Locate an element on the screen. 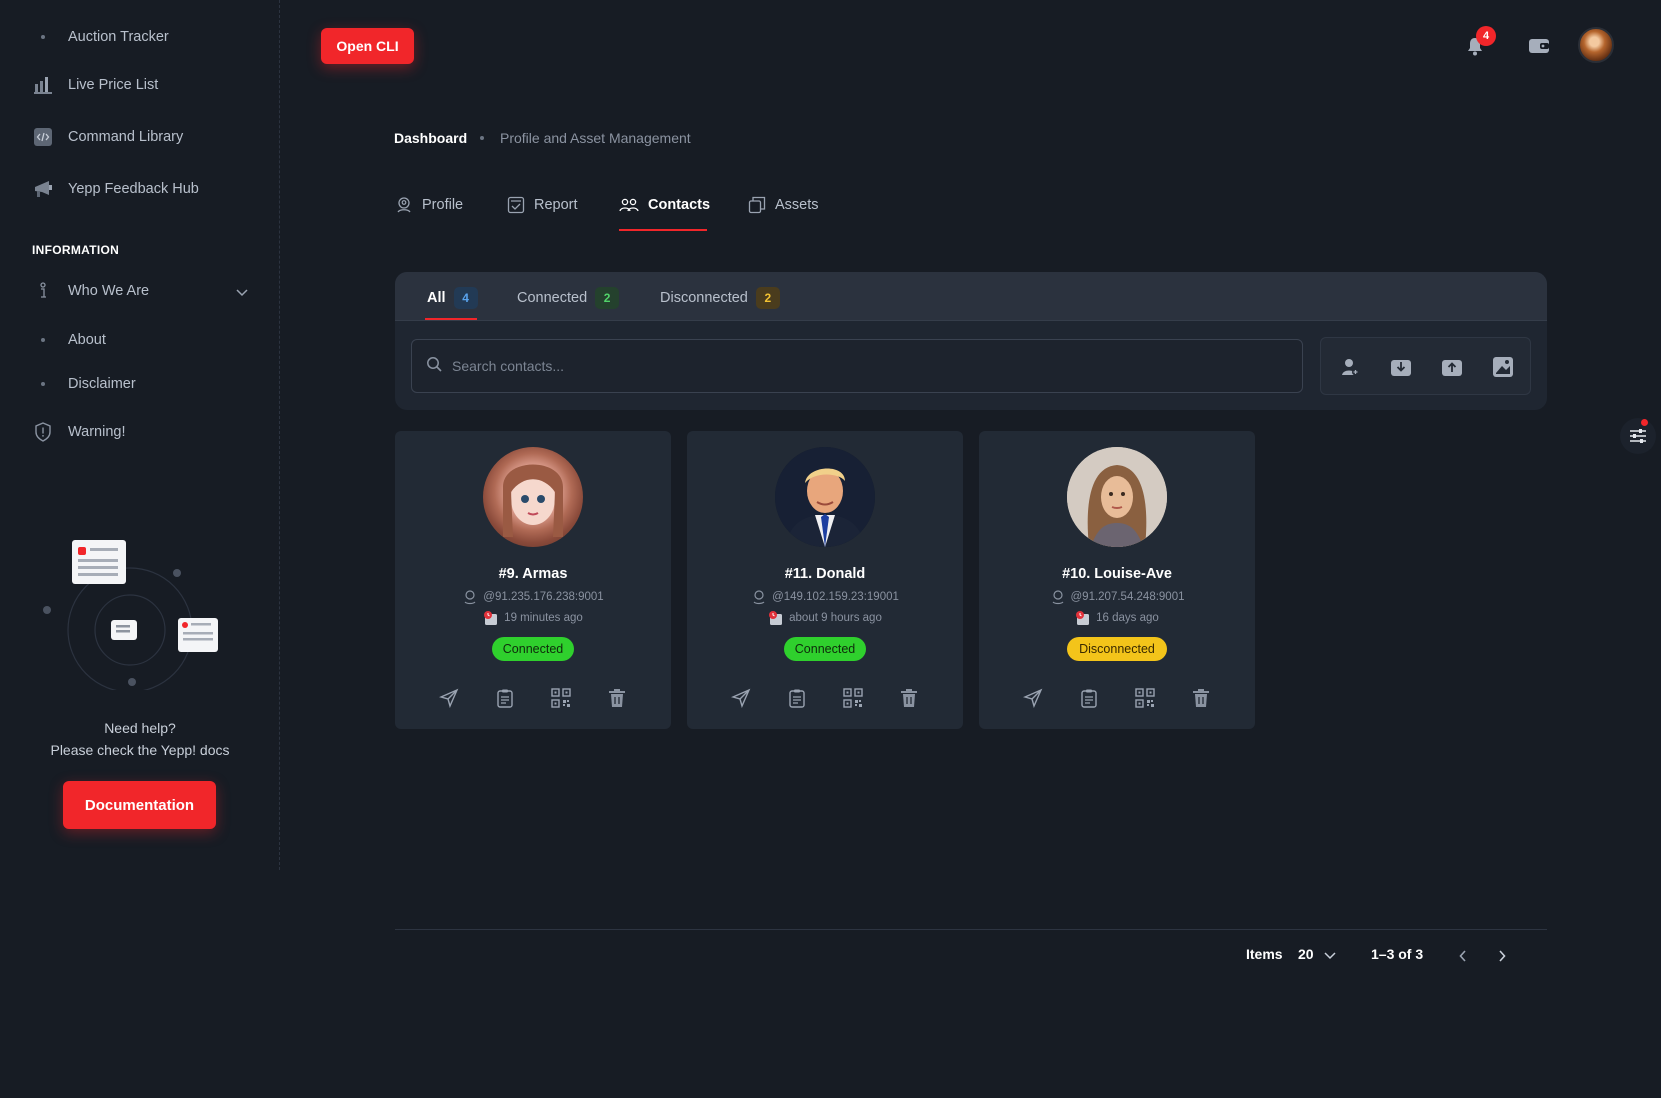 This screenshot has width=1661, height=1098. tab-profile: Profile is located at coordinates (429, 205).